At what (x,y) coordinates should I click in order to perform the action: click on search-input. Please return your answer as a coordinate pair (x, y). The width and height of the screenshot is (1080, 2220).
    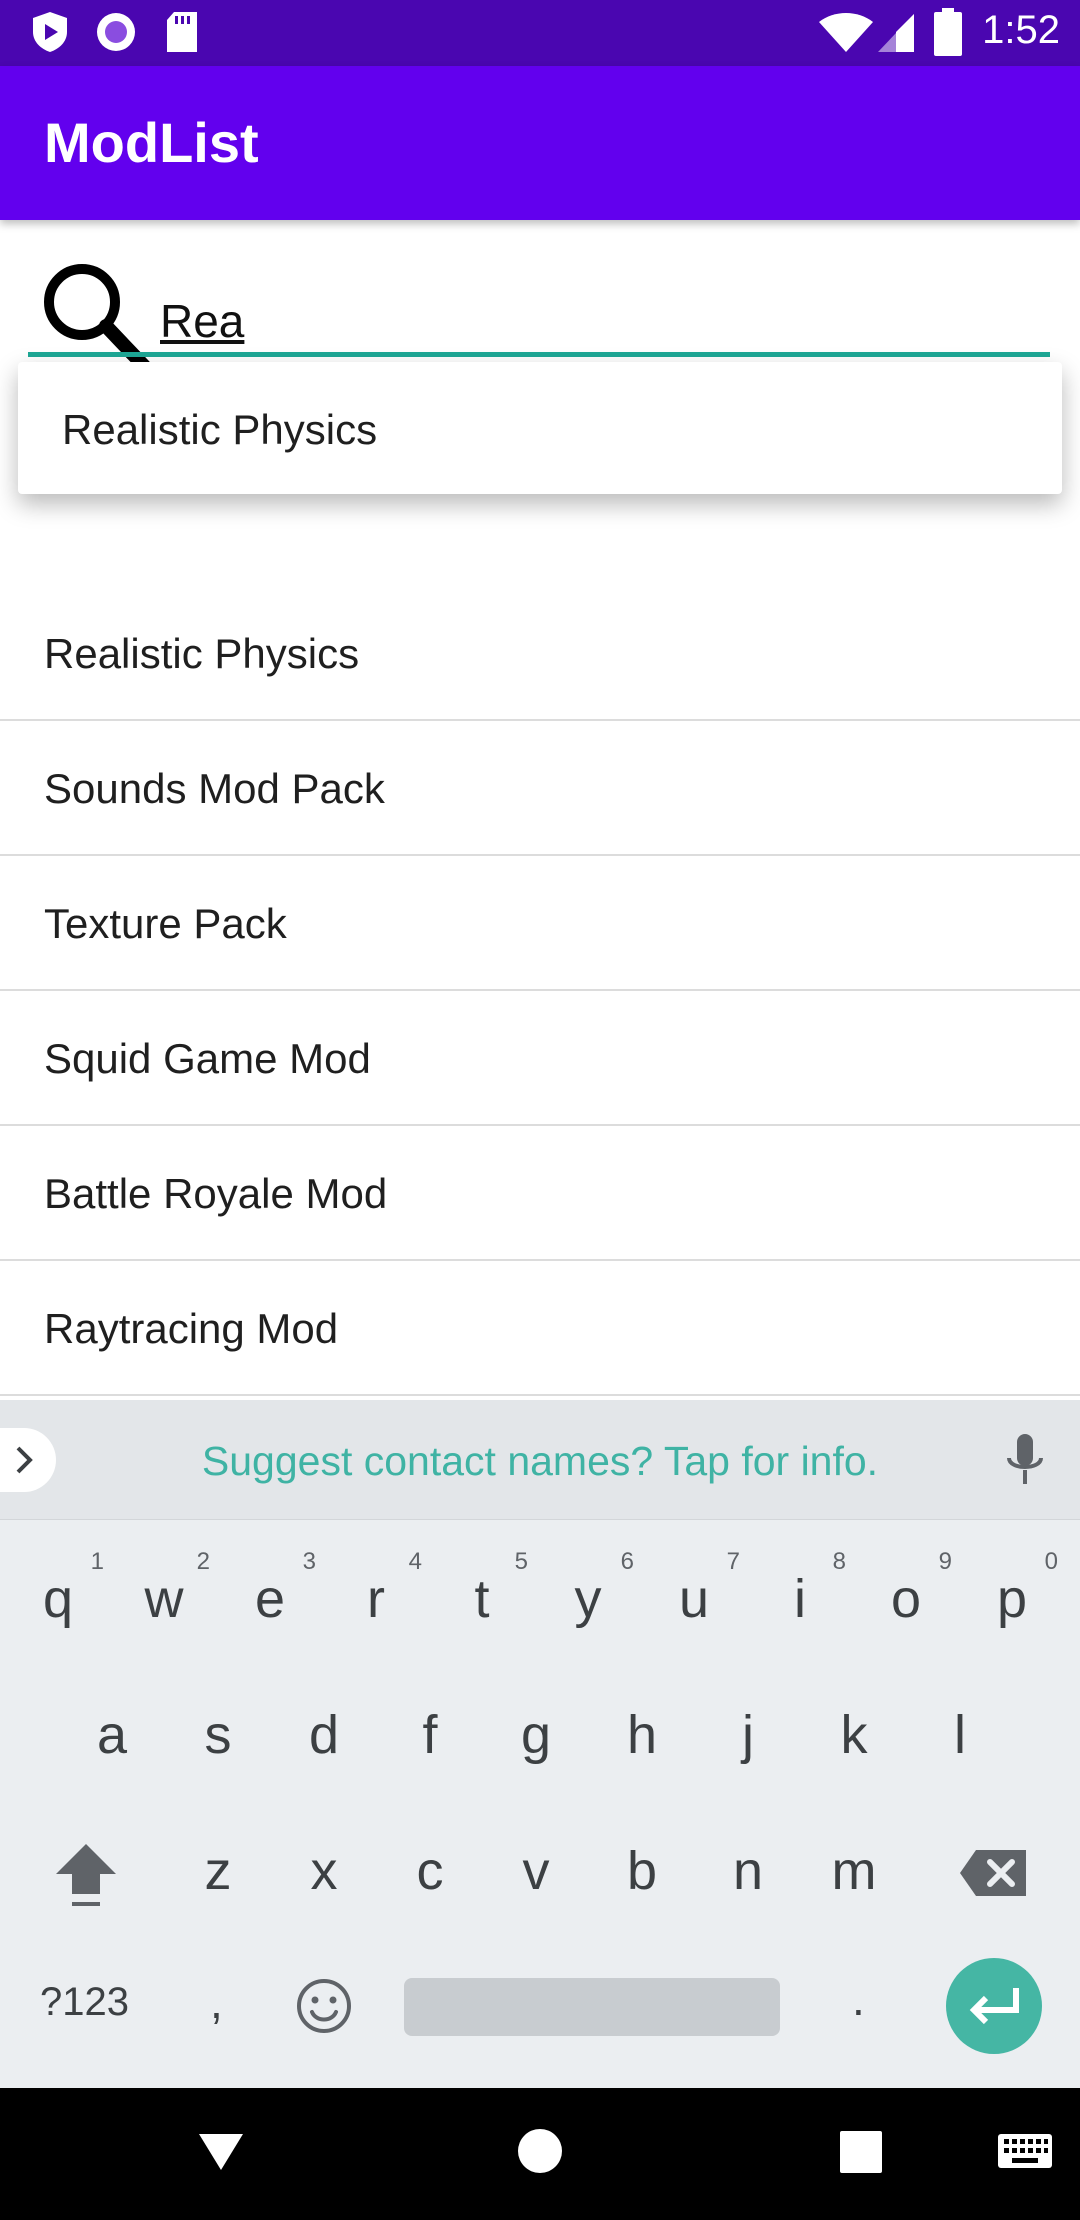
    Looking at the image, I should click on (600, 321).